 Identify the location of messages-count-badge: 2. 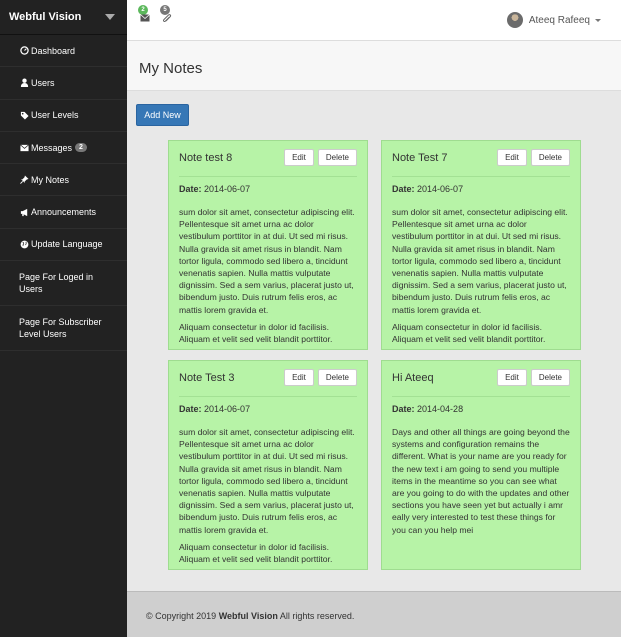
(81, 148).